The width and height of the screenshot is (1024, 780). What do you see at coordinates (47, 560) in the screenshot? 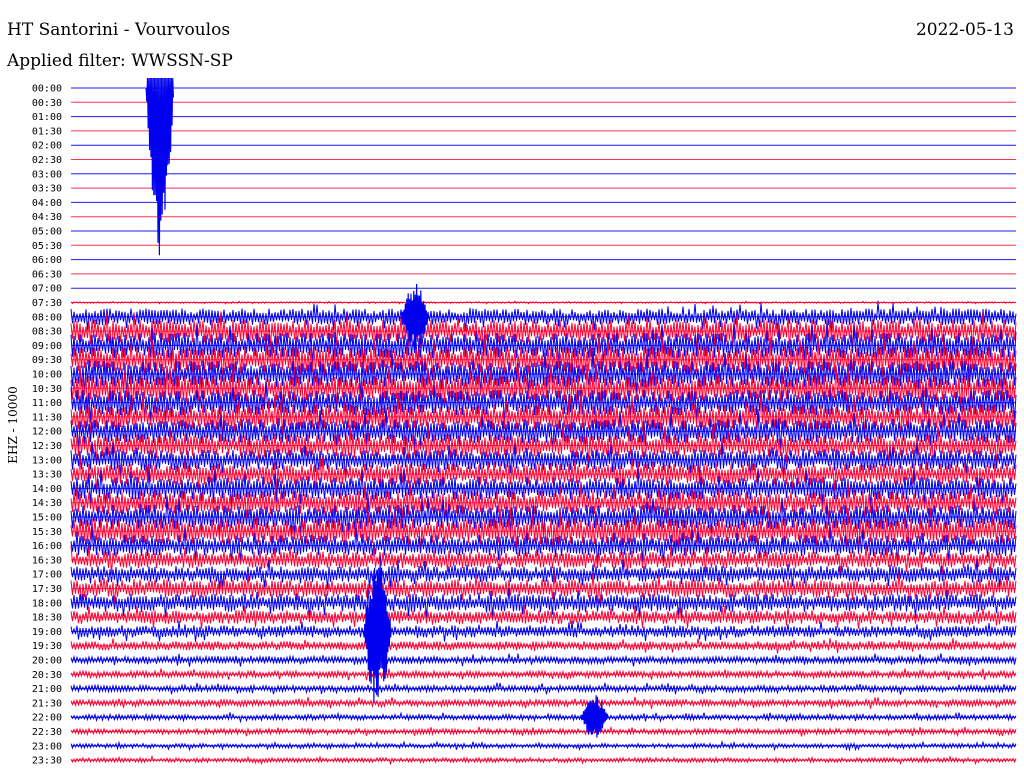
I see `tick-label: 16:30` at bounding box center [47, 560].